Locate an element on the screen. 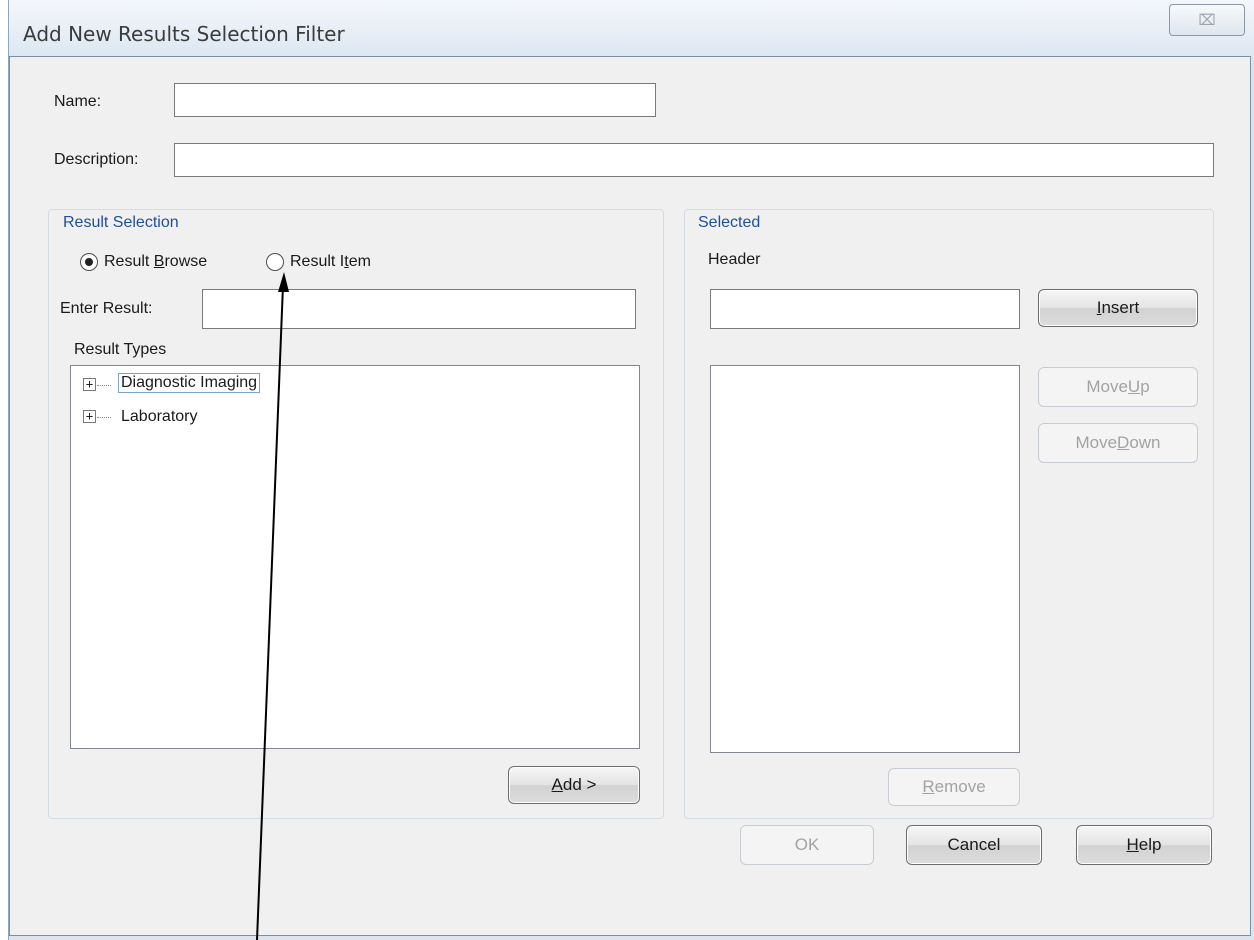 Image resolution: width=1254 pixels, height=940 pixels. help-accel: H is located at coordinates (1132, 844).